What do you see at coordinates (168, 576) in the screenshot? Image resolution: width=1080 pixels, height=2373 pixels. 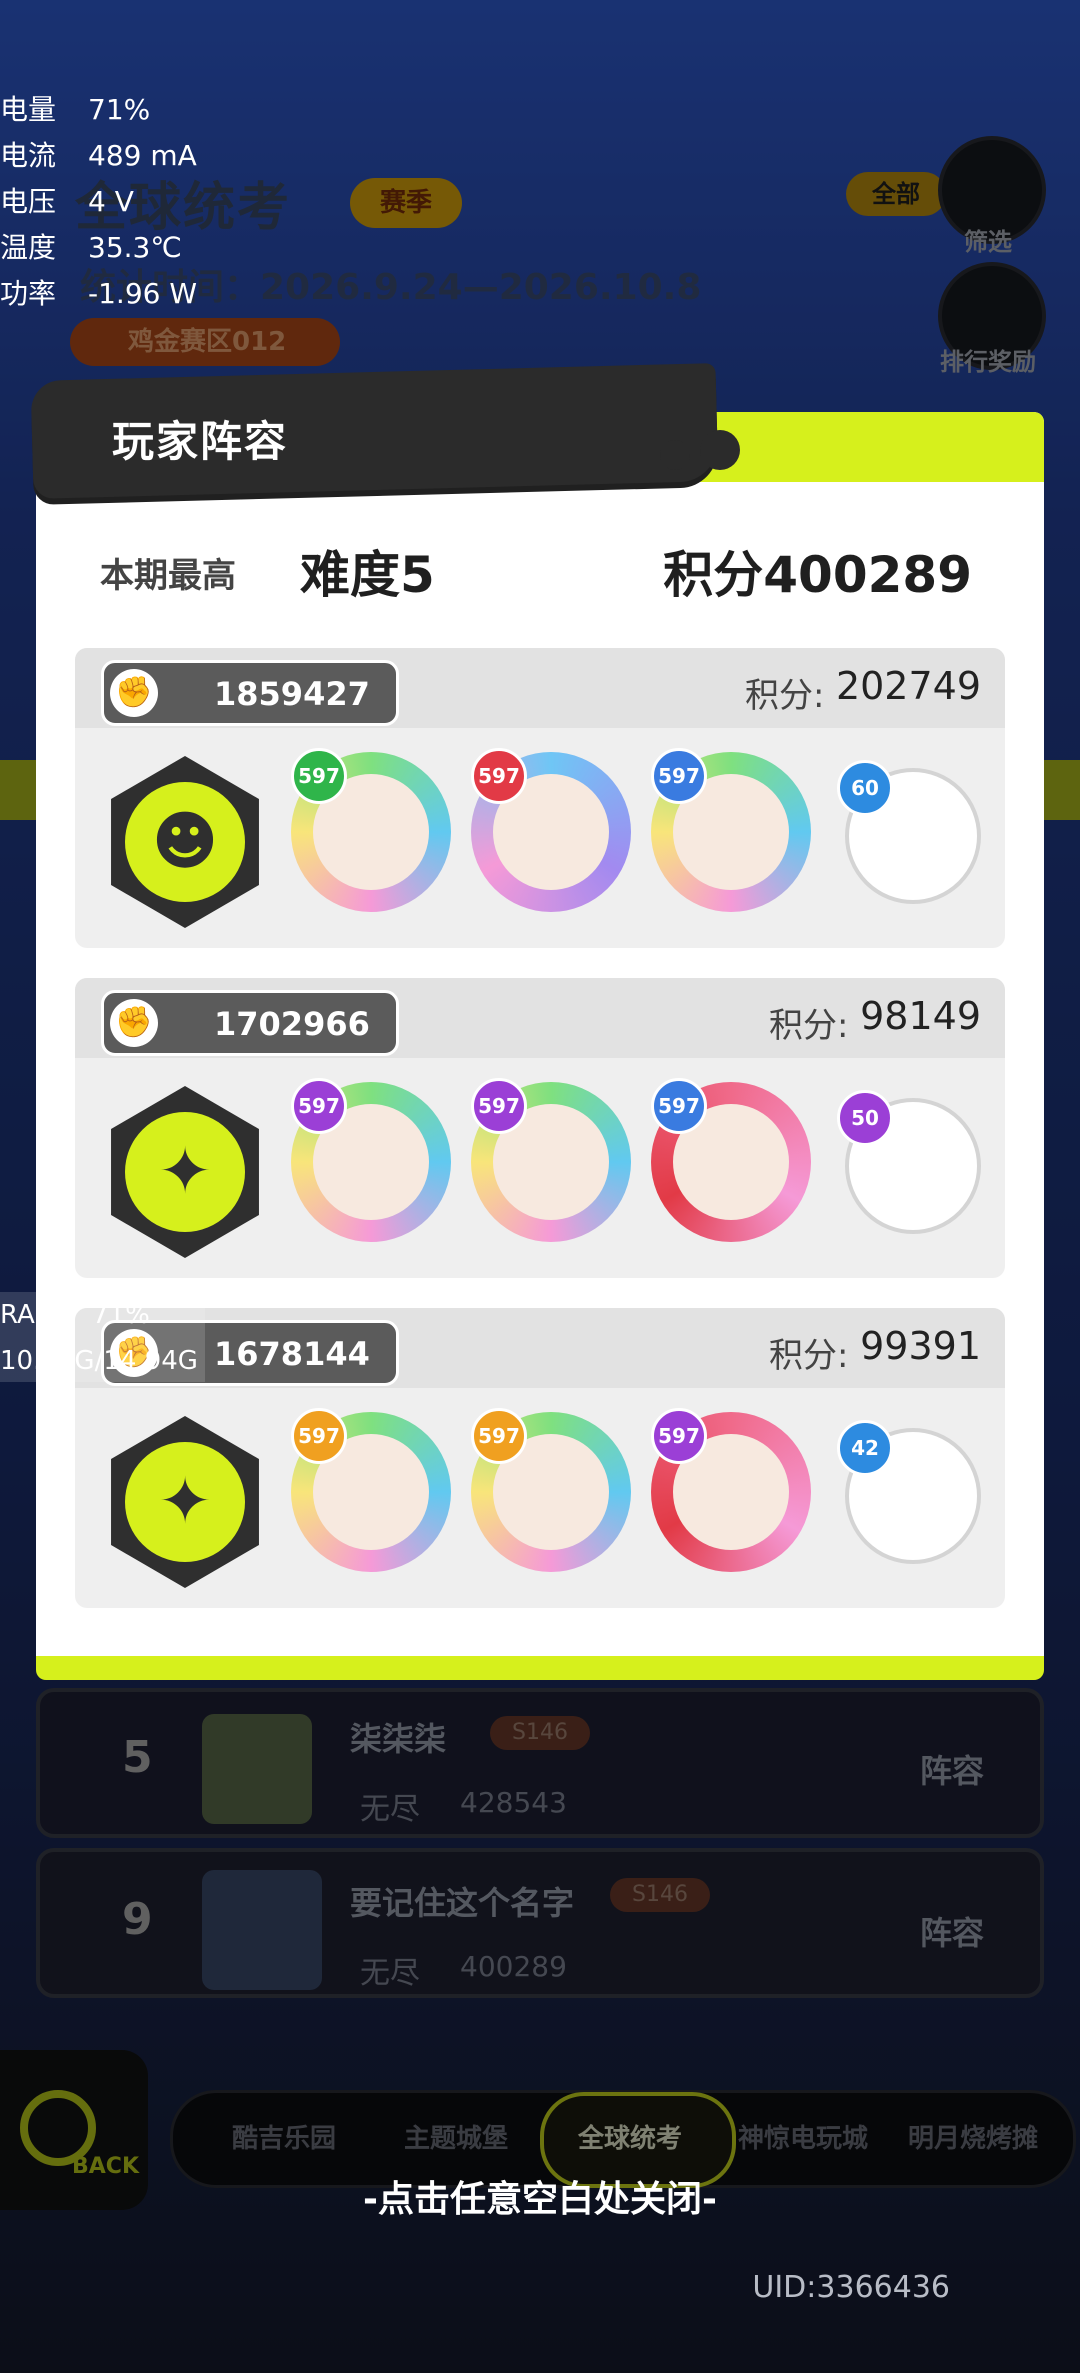 I see `best-label: 本期最高` at bounding box center [168, 576].